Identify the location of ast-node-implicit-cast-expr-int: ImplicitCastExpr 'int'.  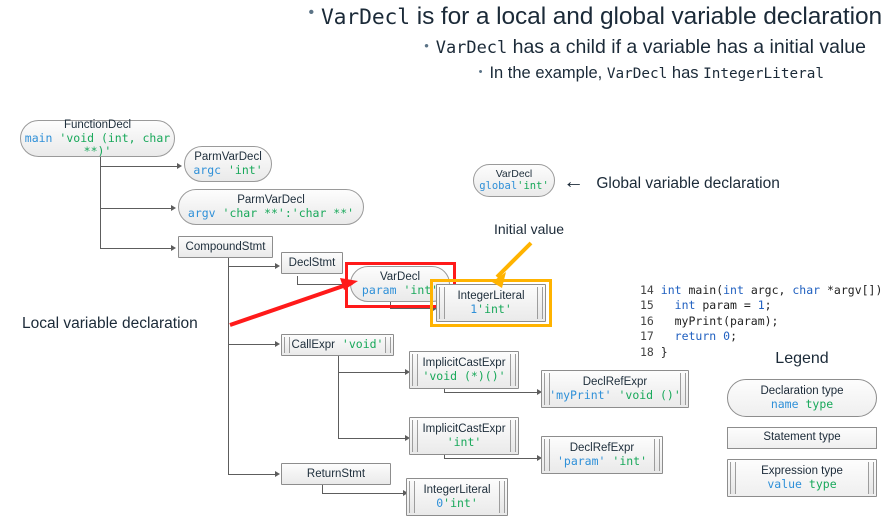
(464, 436).